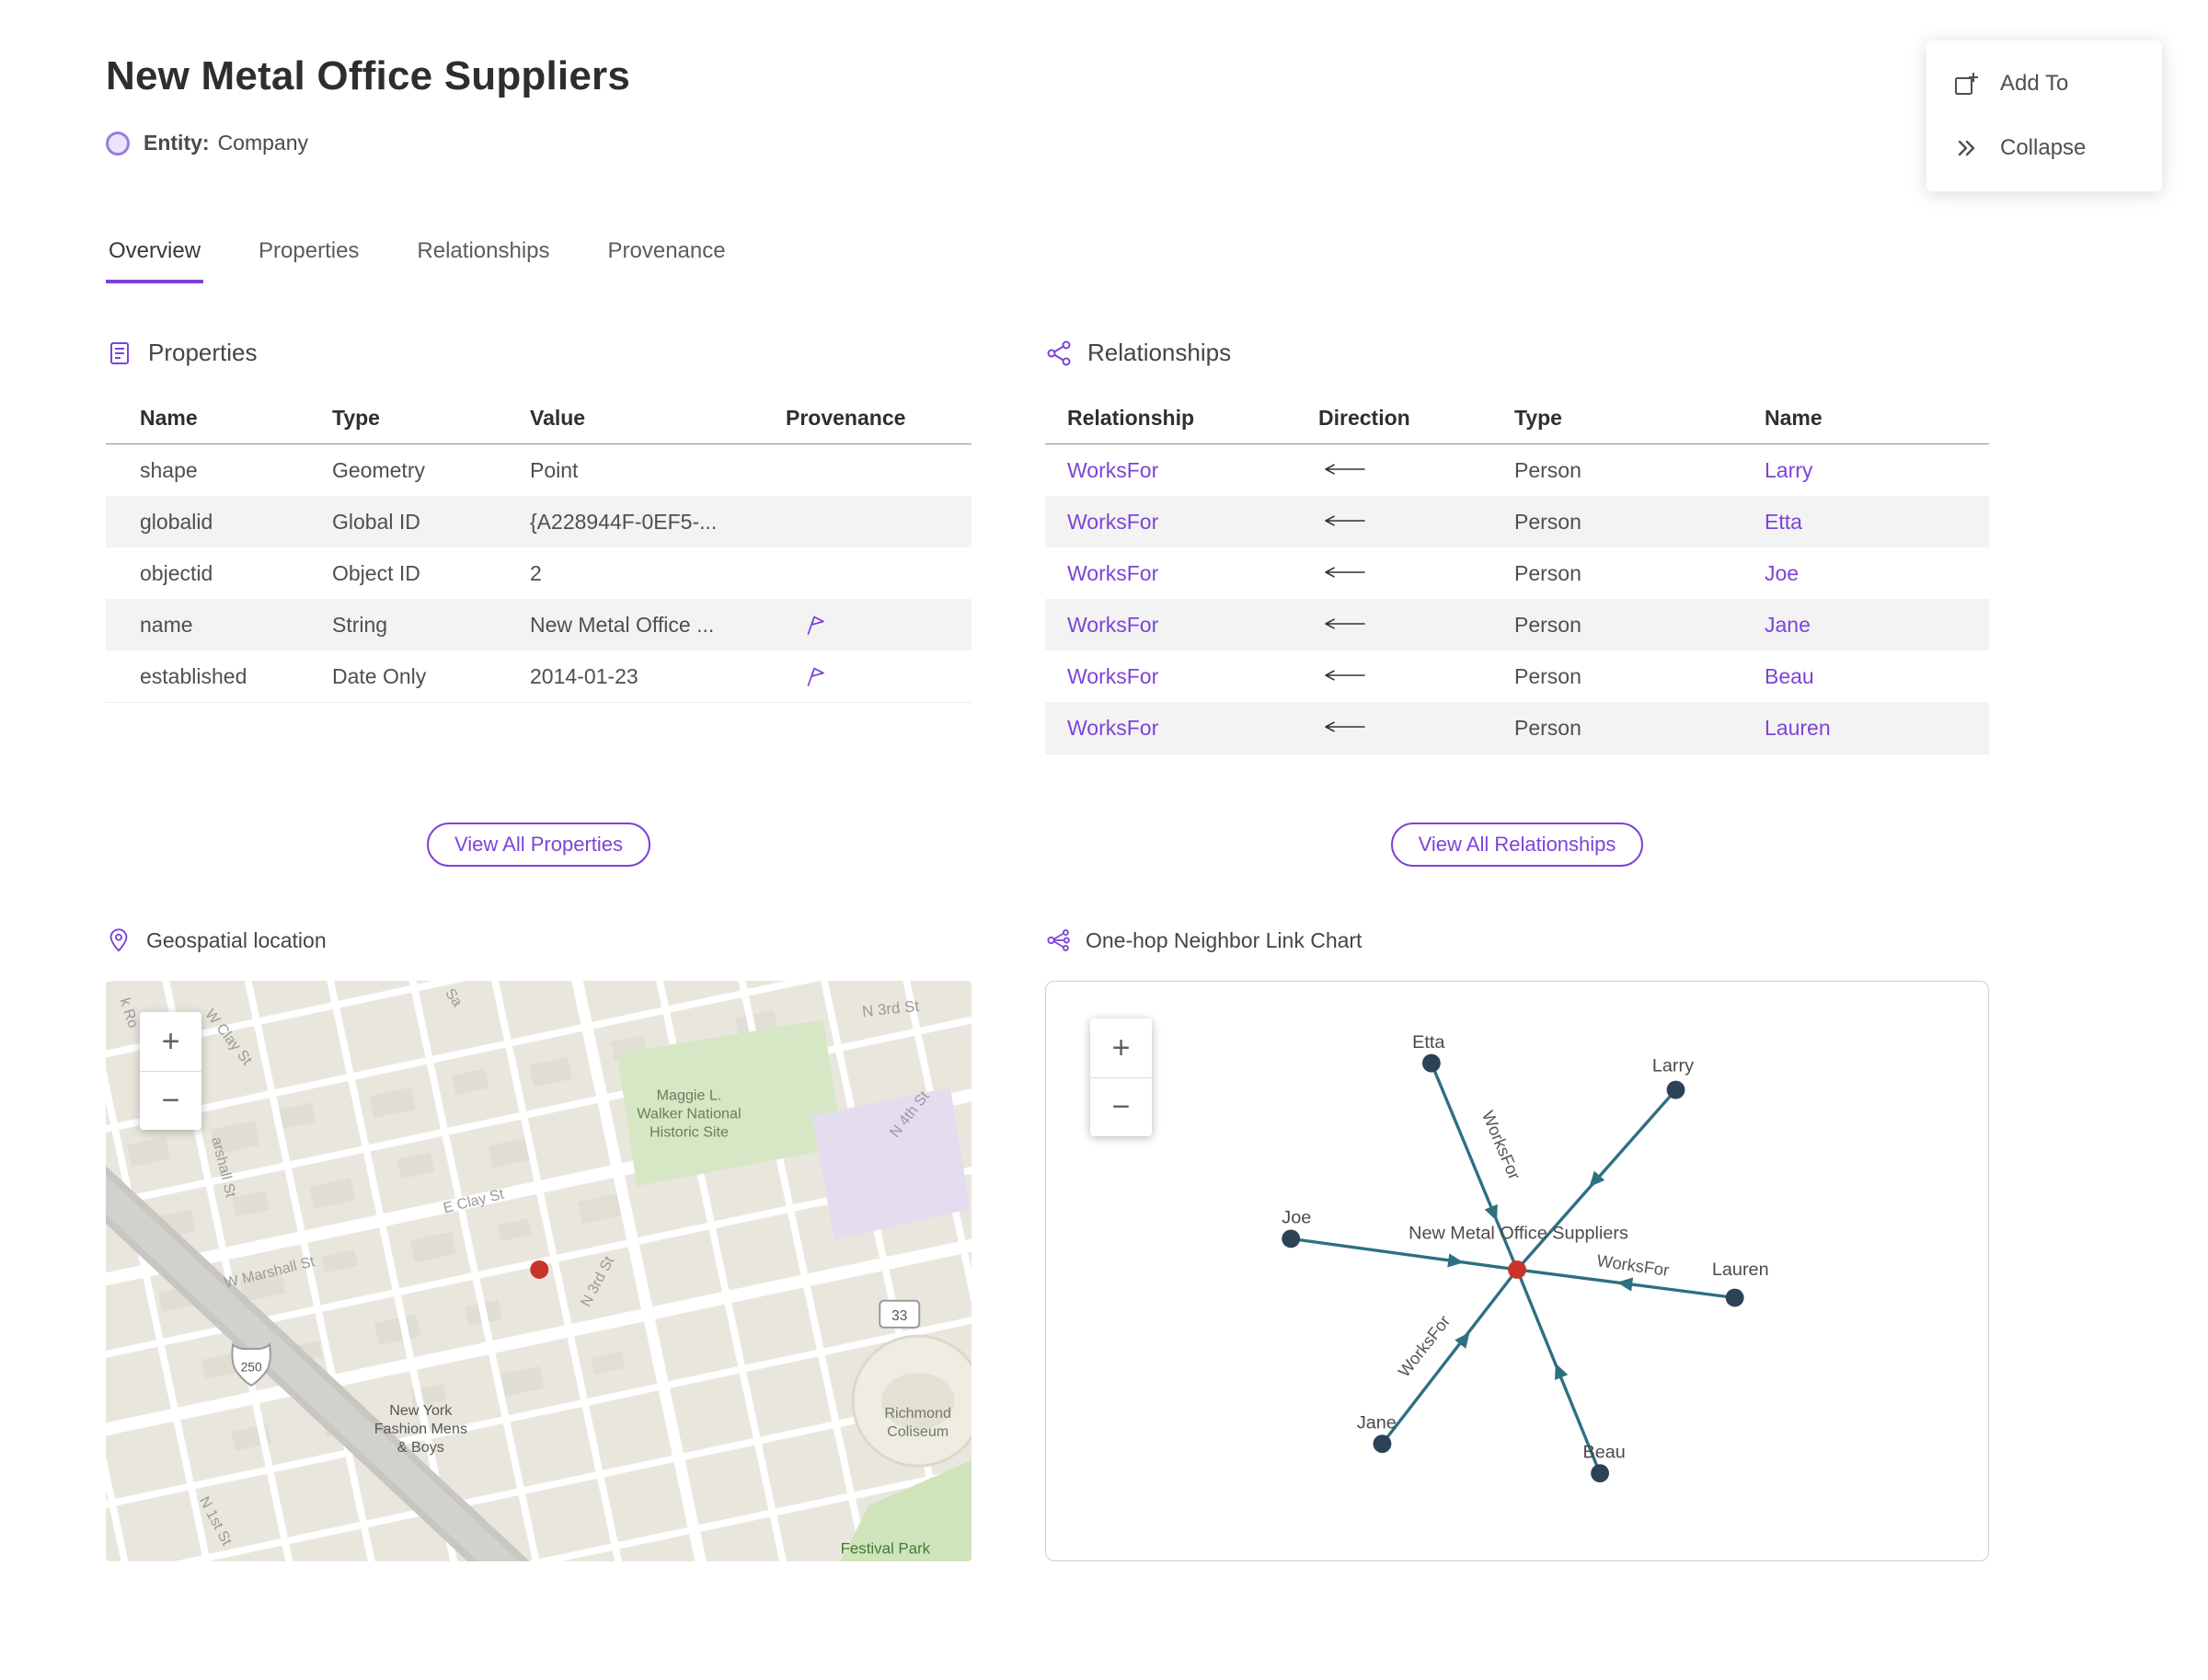 This screenshot has width=2208, height=1680. I want to click on chart-nodes, so click(1513, 1268).